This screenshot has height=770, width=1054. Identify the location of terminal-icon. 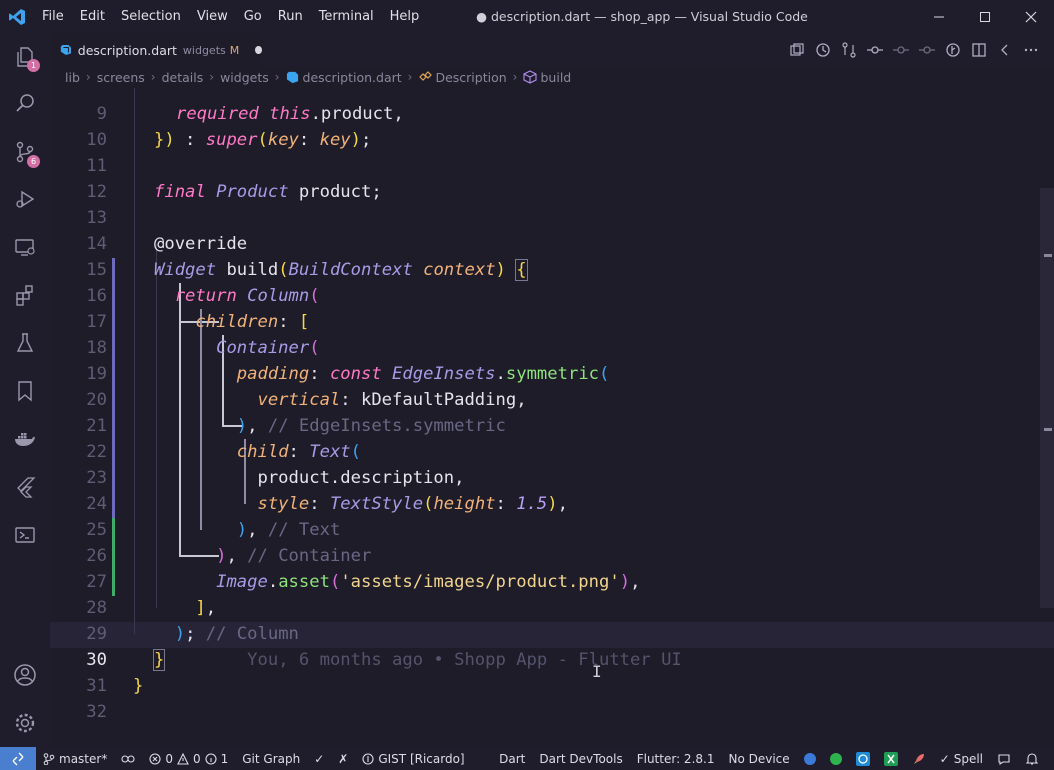
(25, 535).